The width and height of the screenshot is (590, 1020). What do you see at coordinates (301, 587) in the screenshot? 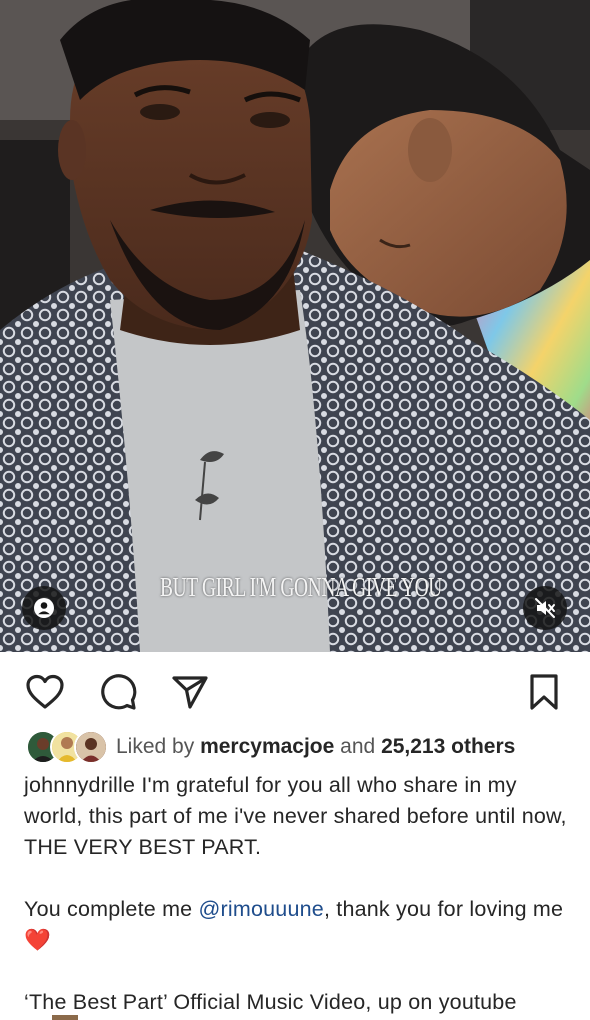
I see `video-lyric-overlay: BUT GIRL I'M GONNA GIVE YOU` at bounding box center [301, 587].